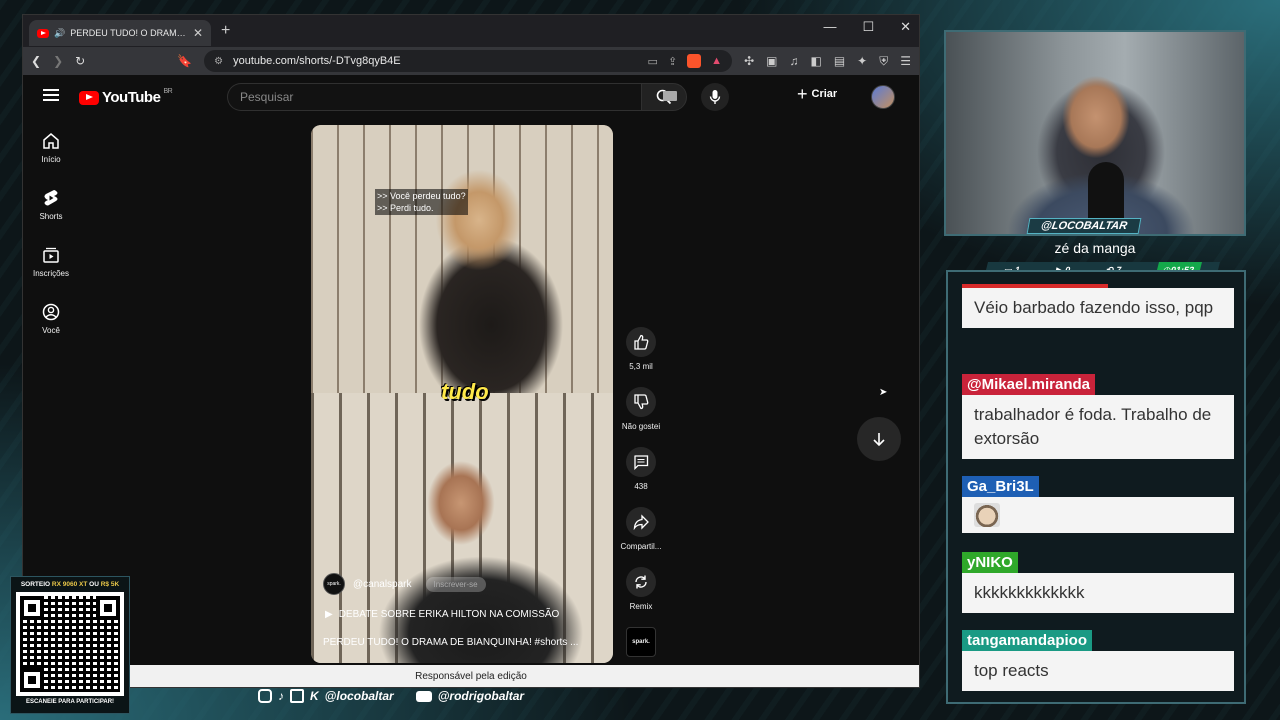  I want to click on youtube-header: YouTube BR Pesquisar + Criar, so click(471, 97).